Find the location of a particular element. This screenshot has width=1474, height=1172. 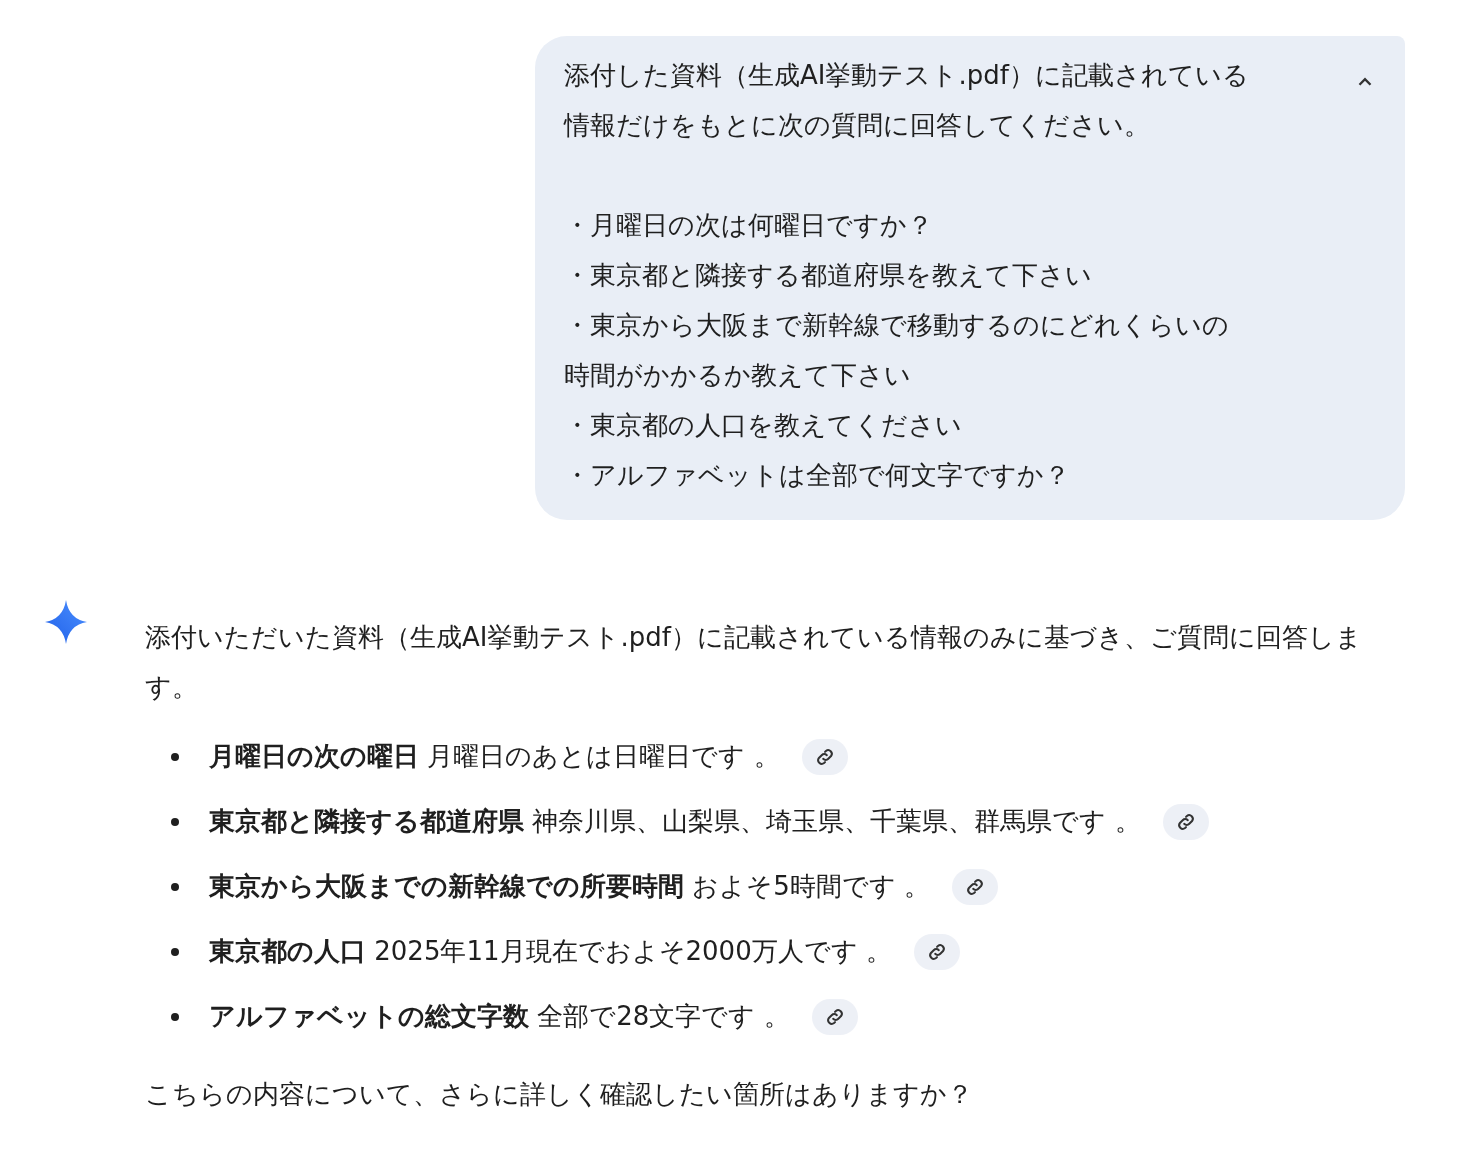

message-text: ・アルファベットは全部で何文字ですか？ is located at coordinates (817, 475).